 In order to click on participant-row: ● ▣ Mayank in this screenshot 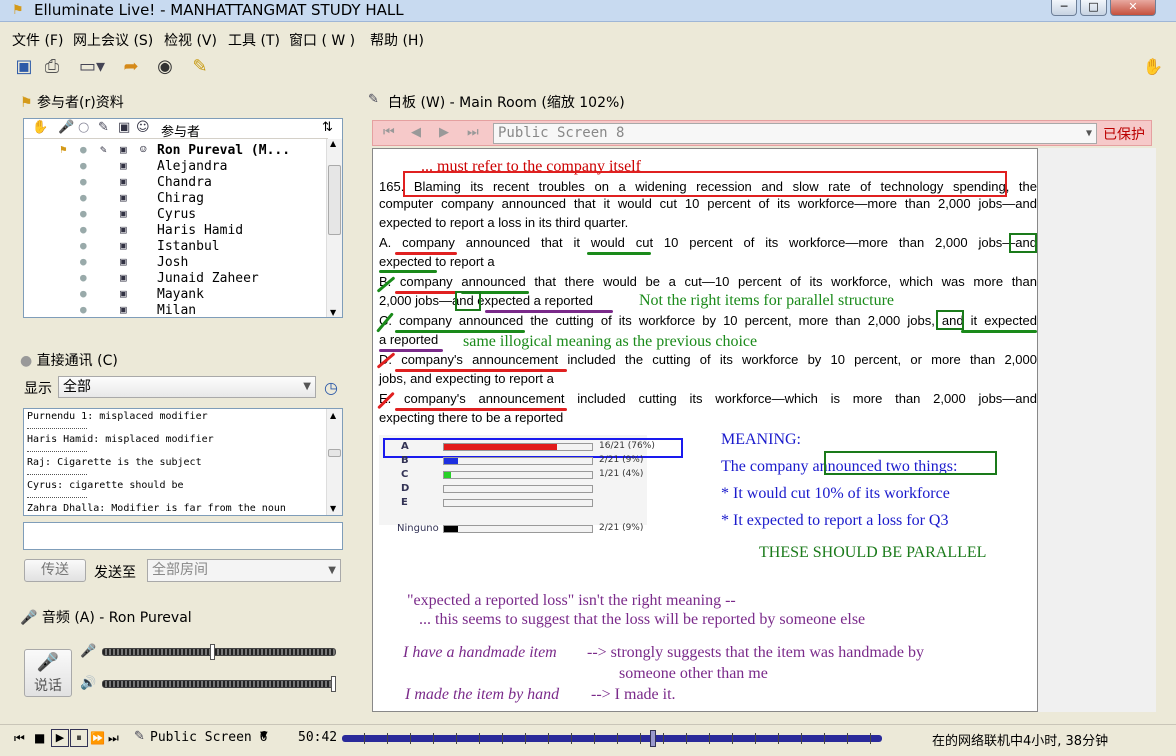, I will do `click(176, 295)`.